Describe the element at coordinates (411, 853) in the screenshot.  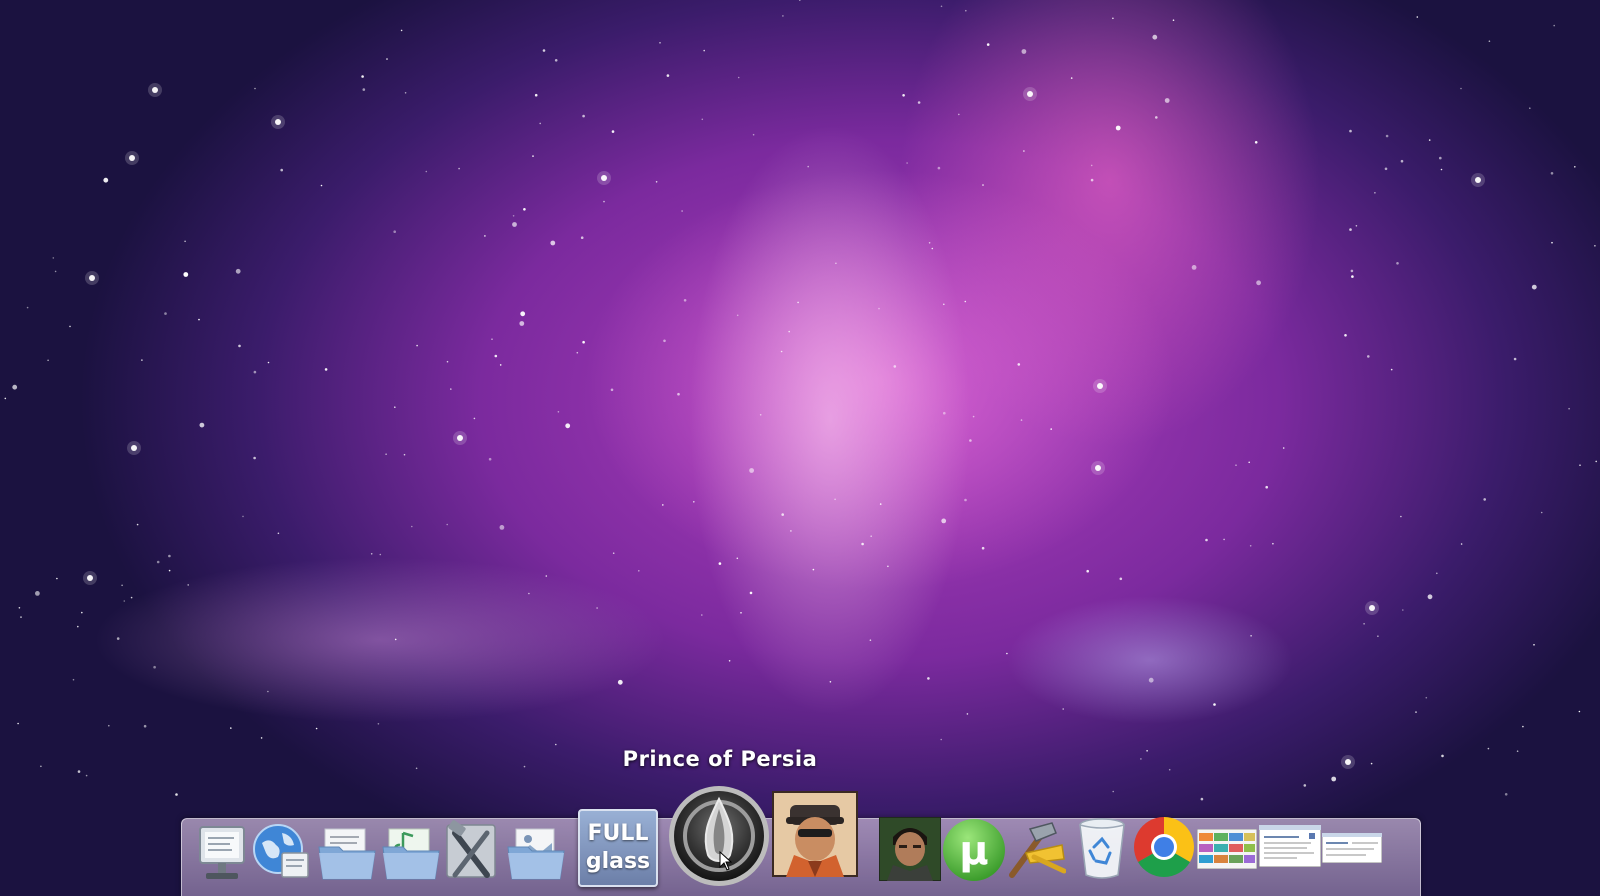
I see `music-folder-icon` at that location.